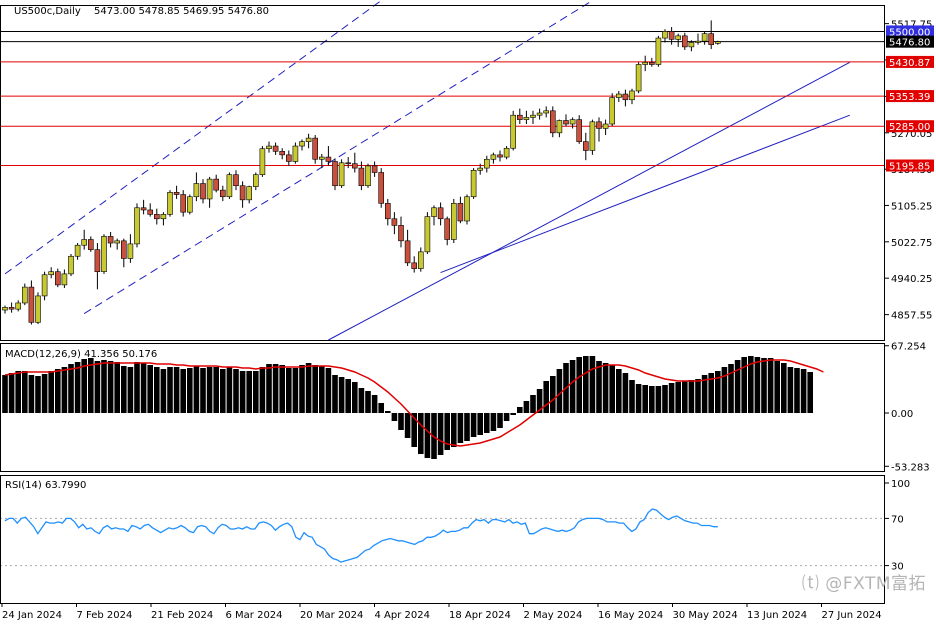  Describe the element at coordinates (254, 615) in the screenshot. I see `time-tick-label: 6 Mar 2024` at that location.